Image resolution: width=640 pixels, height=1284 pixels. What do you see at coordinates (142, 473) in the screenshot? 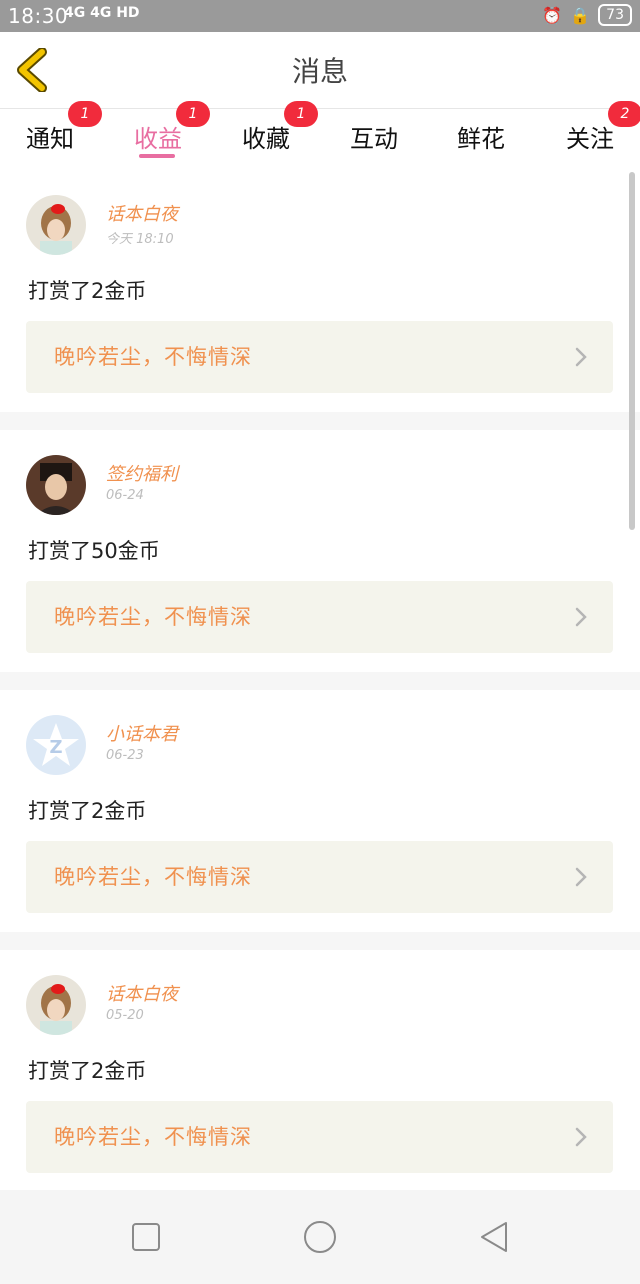
I see `username: 签约福利` at bounding box center [142, 473].